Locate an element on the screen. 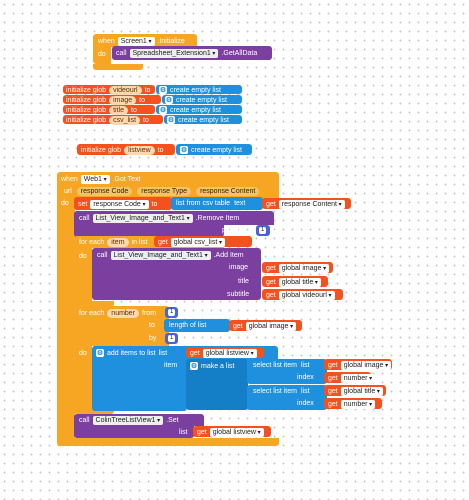 The height and width of the screenshot is (500, 469). make-a-list-label: make a list is located at coordinates (218, 366).